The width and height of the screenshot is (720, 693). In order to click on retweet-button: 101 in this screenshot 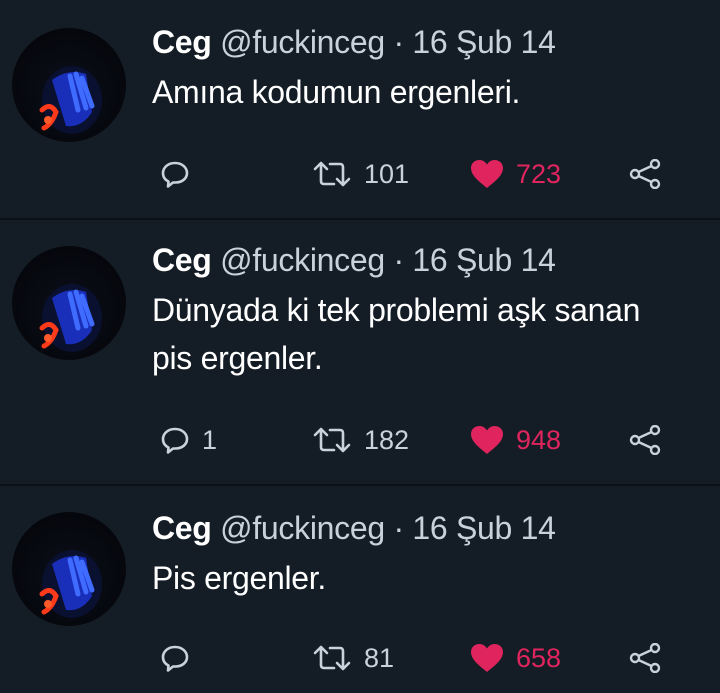, I will do `click(360, 174)`.